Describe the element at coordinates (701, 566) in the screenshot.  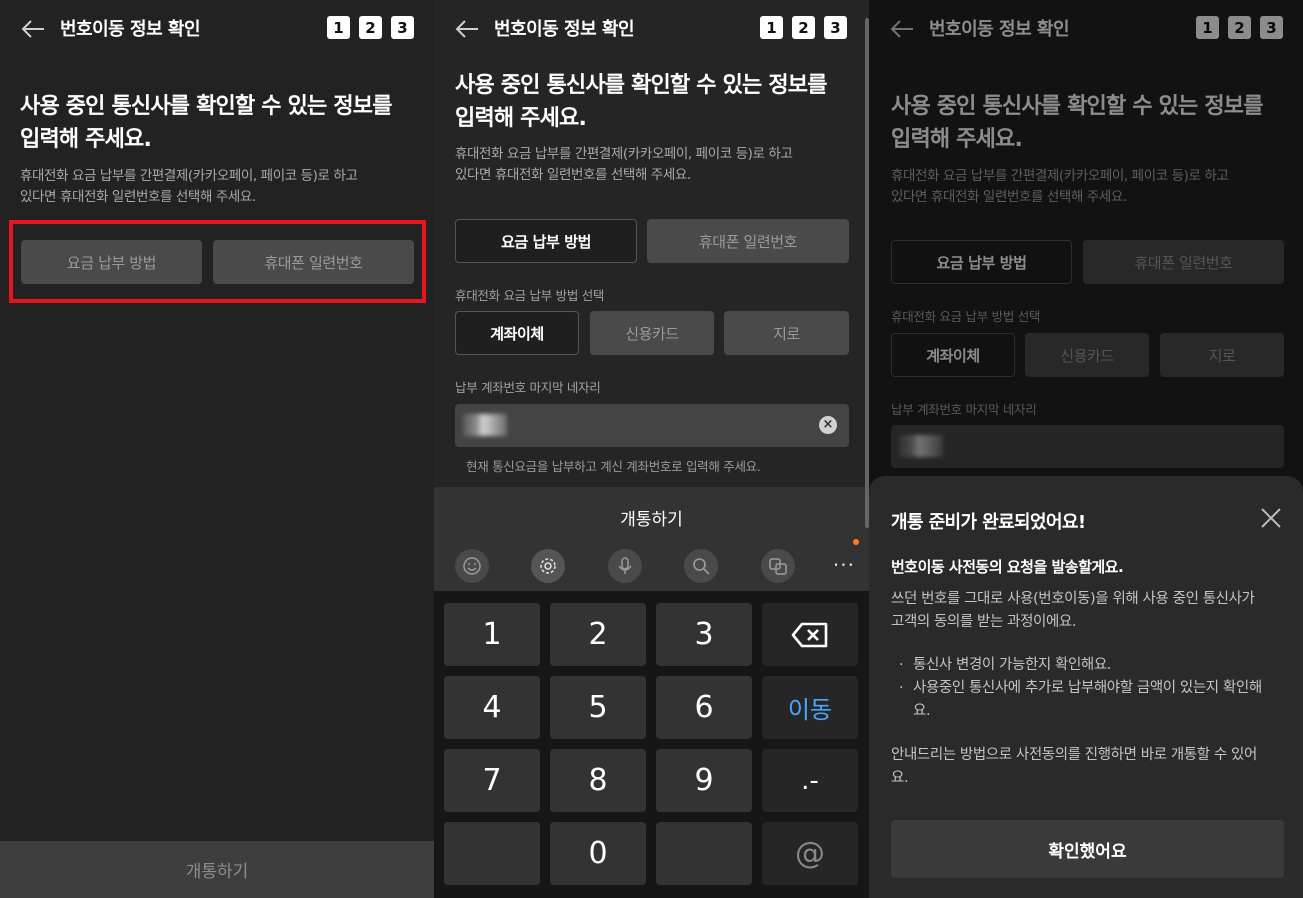
I see `search-icon` at that location.